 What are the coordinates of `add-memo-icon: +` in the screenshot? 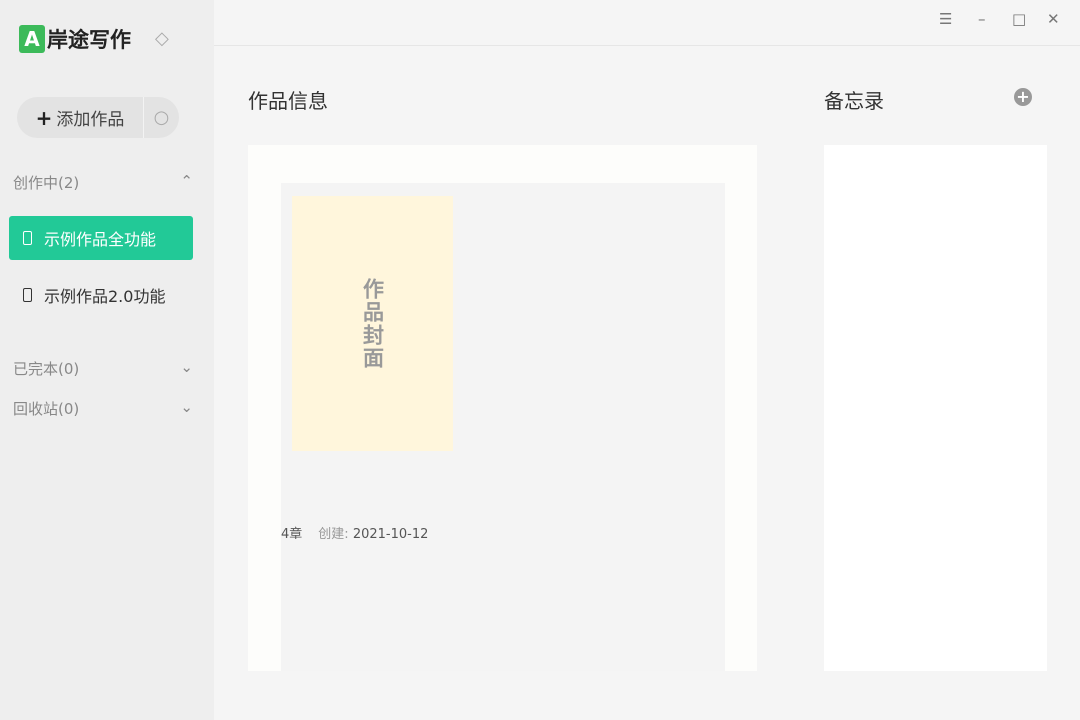 It's located at (1023, 97).